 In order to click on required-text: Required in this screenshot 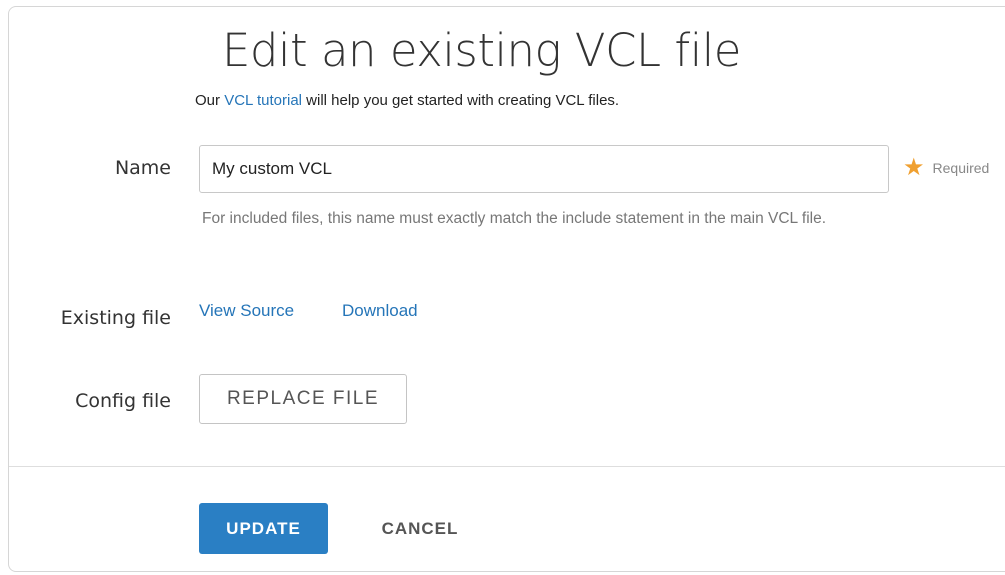, I will do `click(961, 168)`.